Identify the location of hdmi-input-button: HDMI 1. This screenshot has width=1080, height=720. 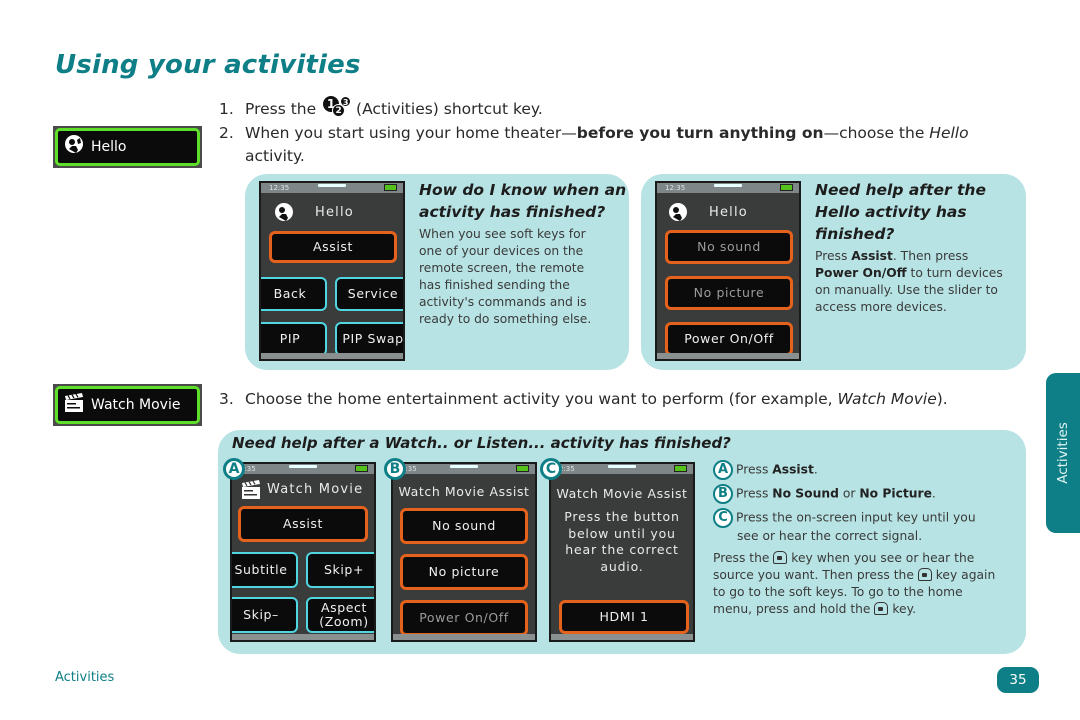
(624, 617).